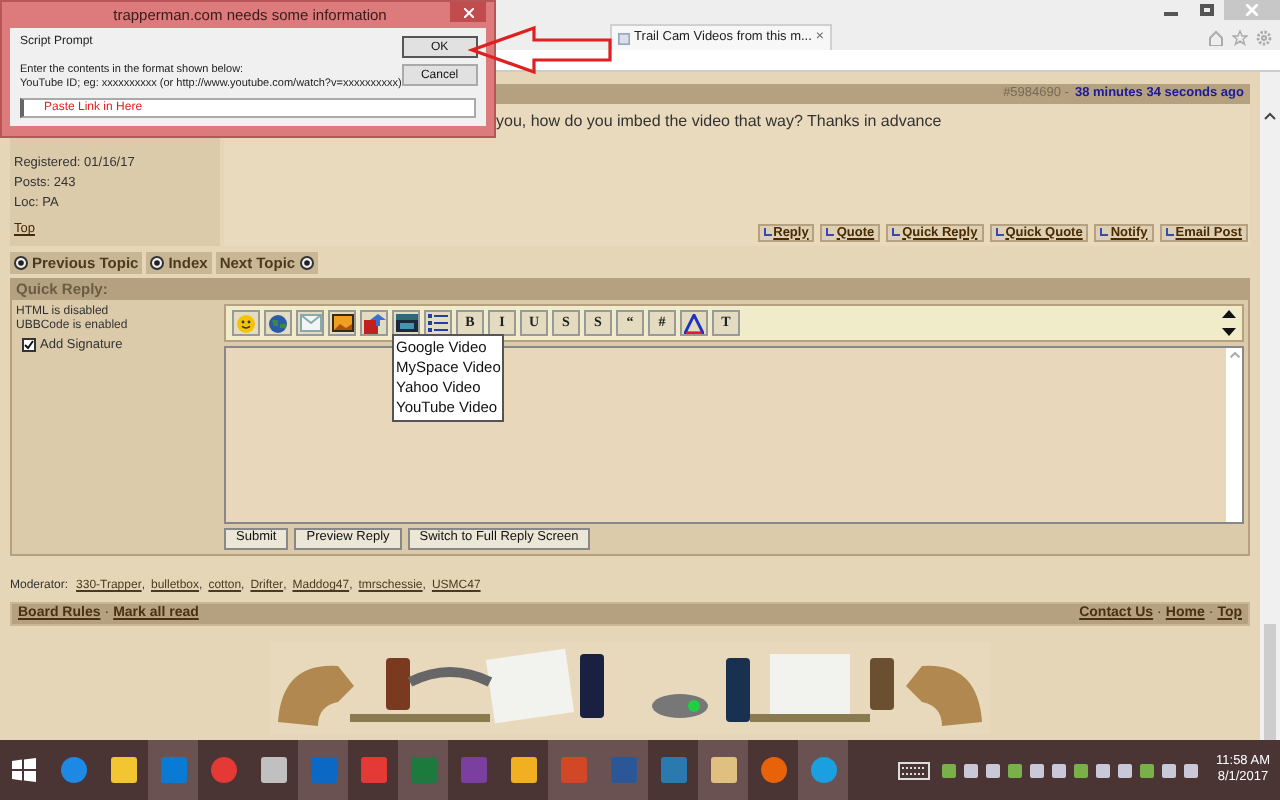  I want to click on list-icon, so click(438, 323).